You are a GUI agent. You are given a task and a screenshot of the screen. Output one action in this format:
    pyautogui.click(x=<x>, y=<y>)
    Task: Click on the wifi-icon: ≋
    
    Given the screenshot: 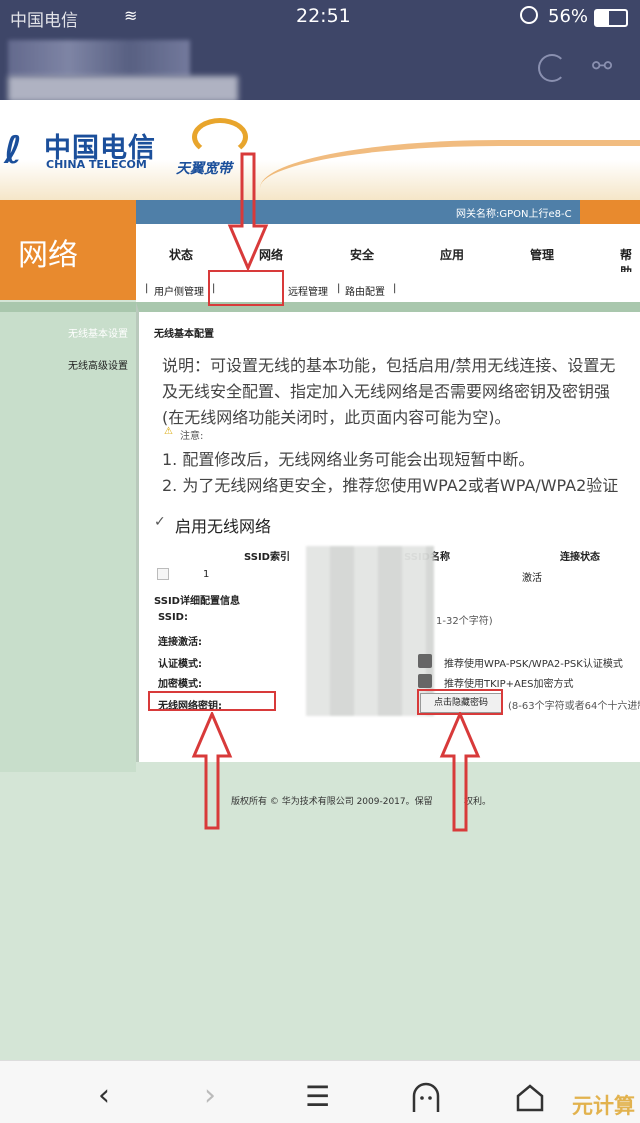 What is the action you would take?
    pyautogui.click(x=131, y=15)
    